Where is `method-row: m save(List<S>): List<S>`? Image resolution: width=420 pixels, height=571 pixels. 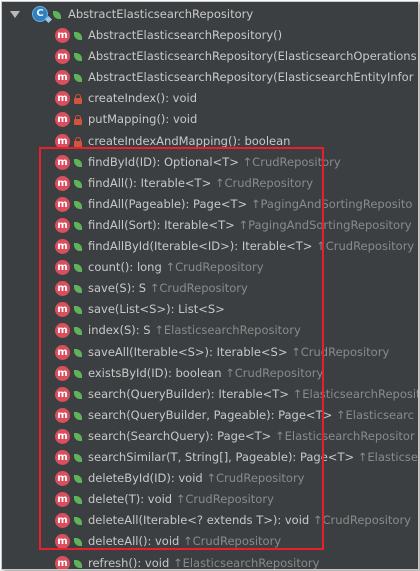
method-row: m save(List<S>): List<S> is located at coordinates (210, 309).